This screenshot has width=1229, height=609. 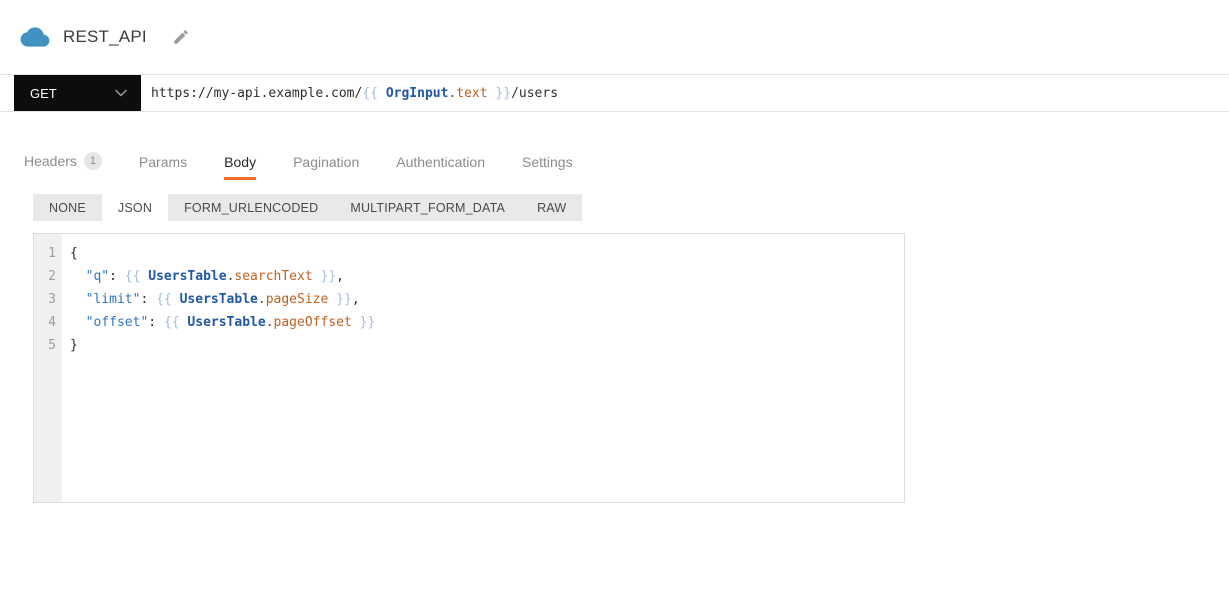 I want to click on body-mode-multipart-form-data: MULTIPART_FORM_DATA, so click(x=427, y=207).